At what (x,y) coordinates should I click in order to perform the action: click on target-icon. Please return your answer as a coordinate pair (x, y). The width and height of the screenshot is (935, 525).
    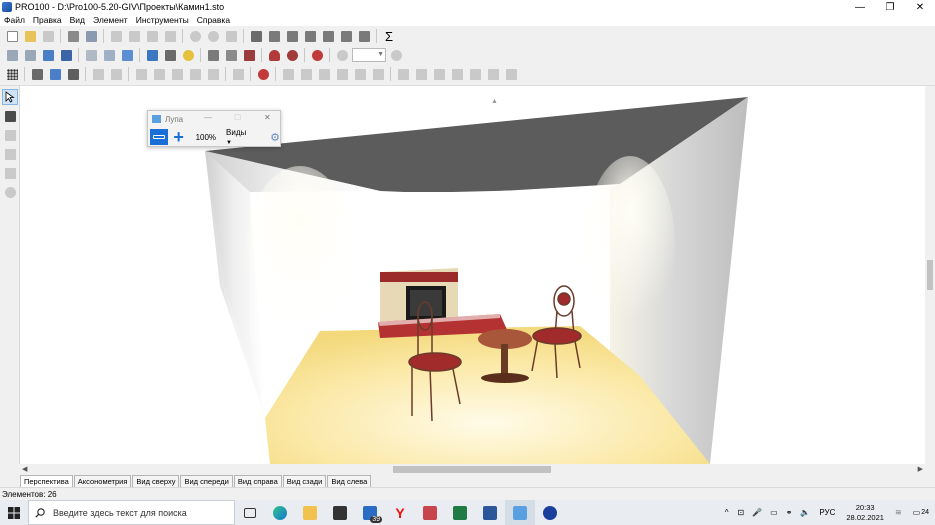
    Looking at the image, I should click on (317, 55).